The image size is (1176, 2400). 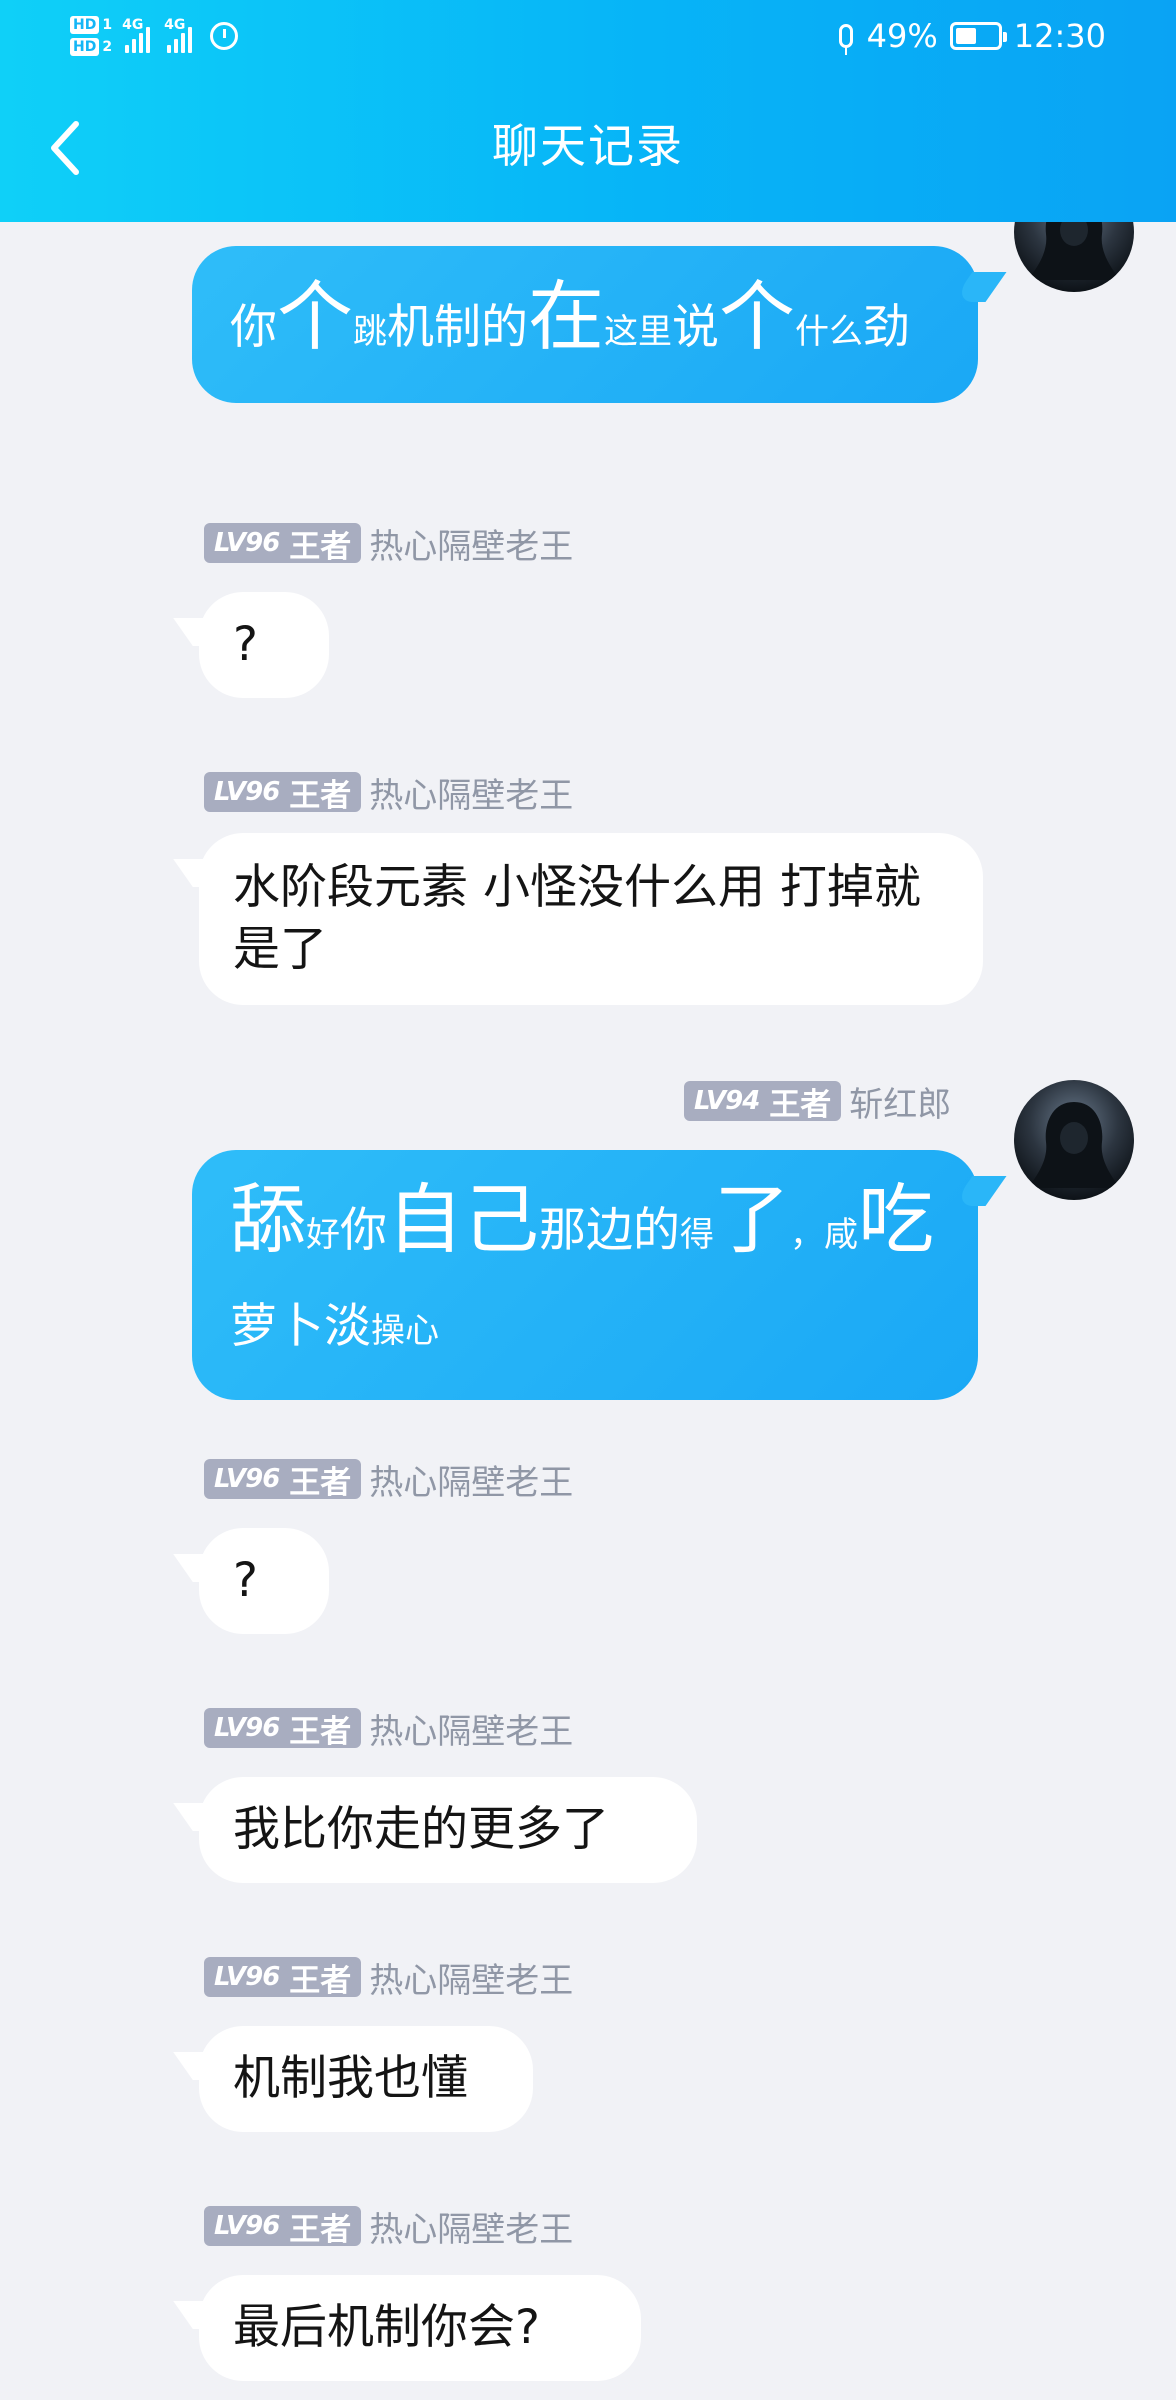 What do you see at coordinates (405, 1331) in the screenshot?
I see `message-text-segment: 操心` at bounding box center [405, 1331].